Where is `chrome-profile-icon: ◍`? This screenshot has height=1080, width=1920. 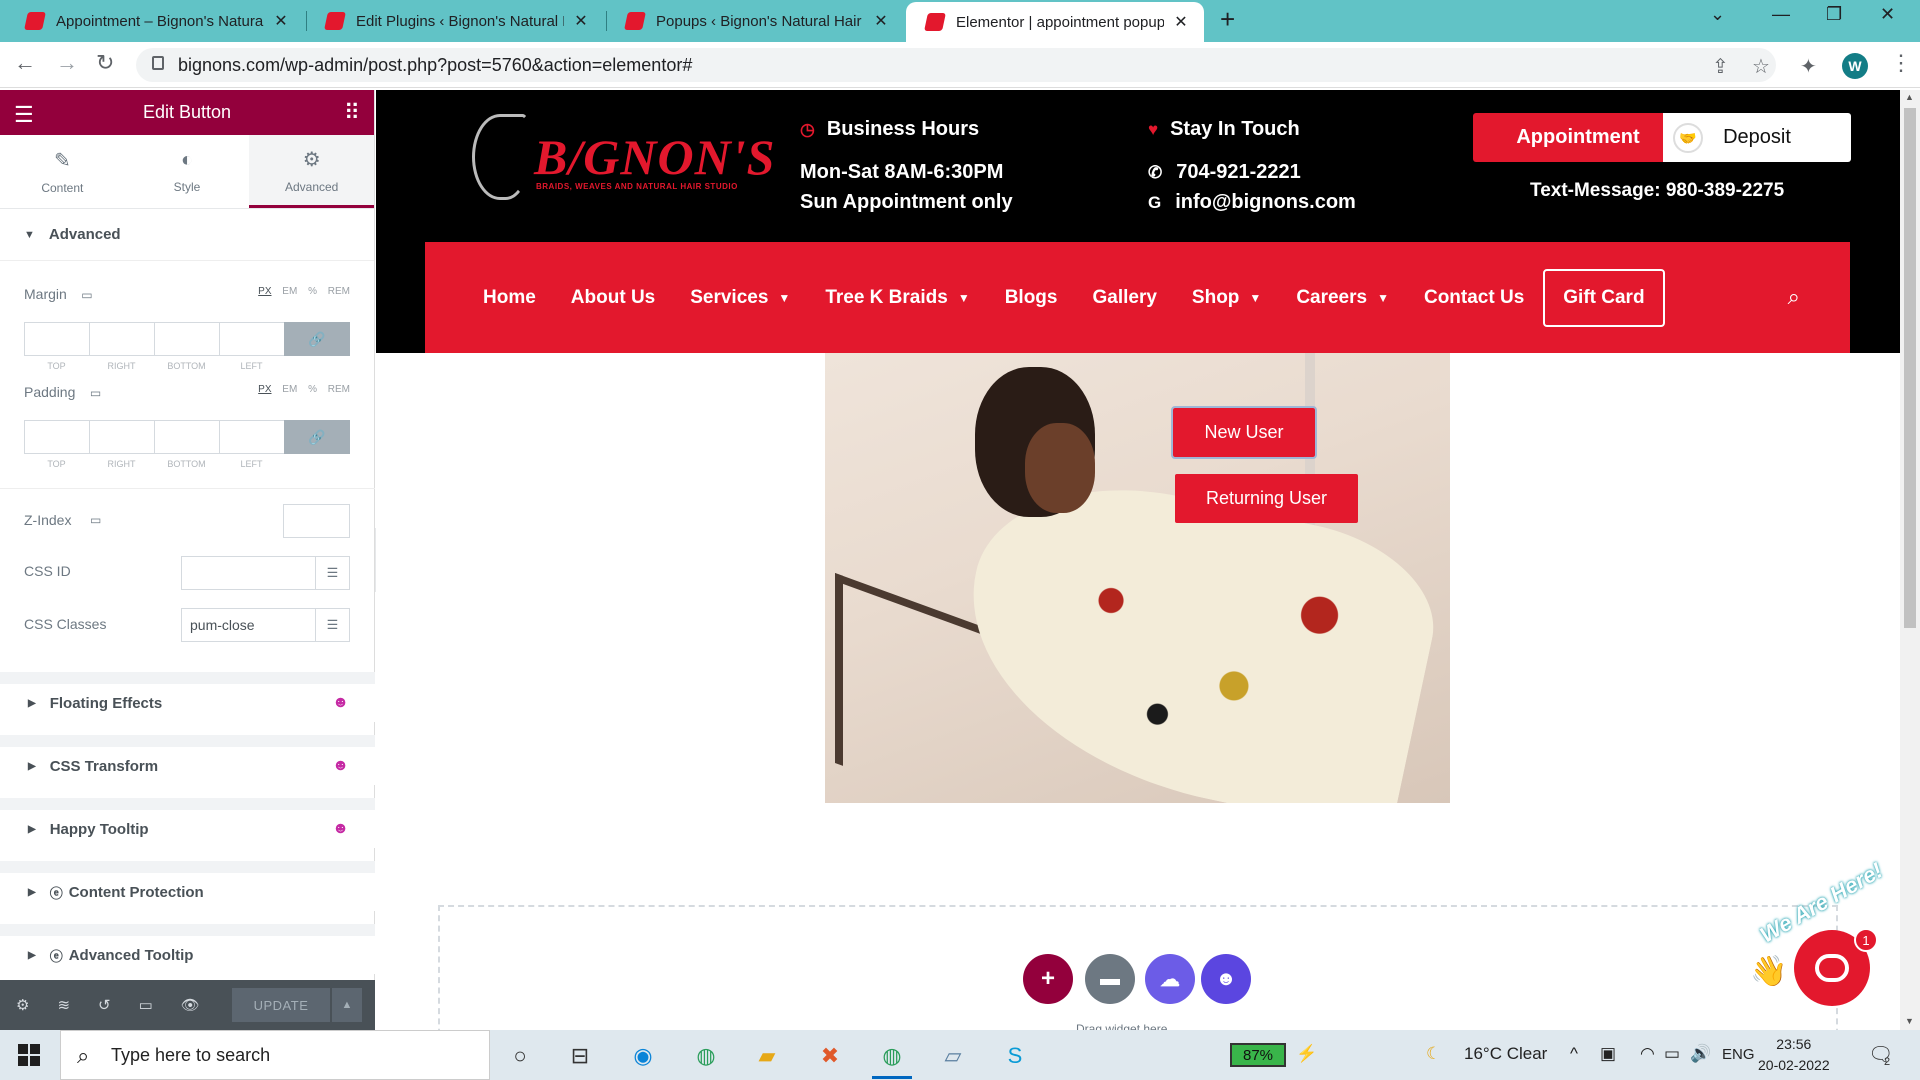 chrome-profile-icon: ◍ is located at coordinates (706, 1056).